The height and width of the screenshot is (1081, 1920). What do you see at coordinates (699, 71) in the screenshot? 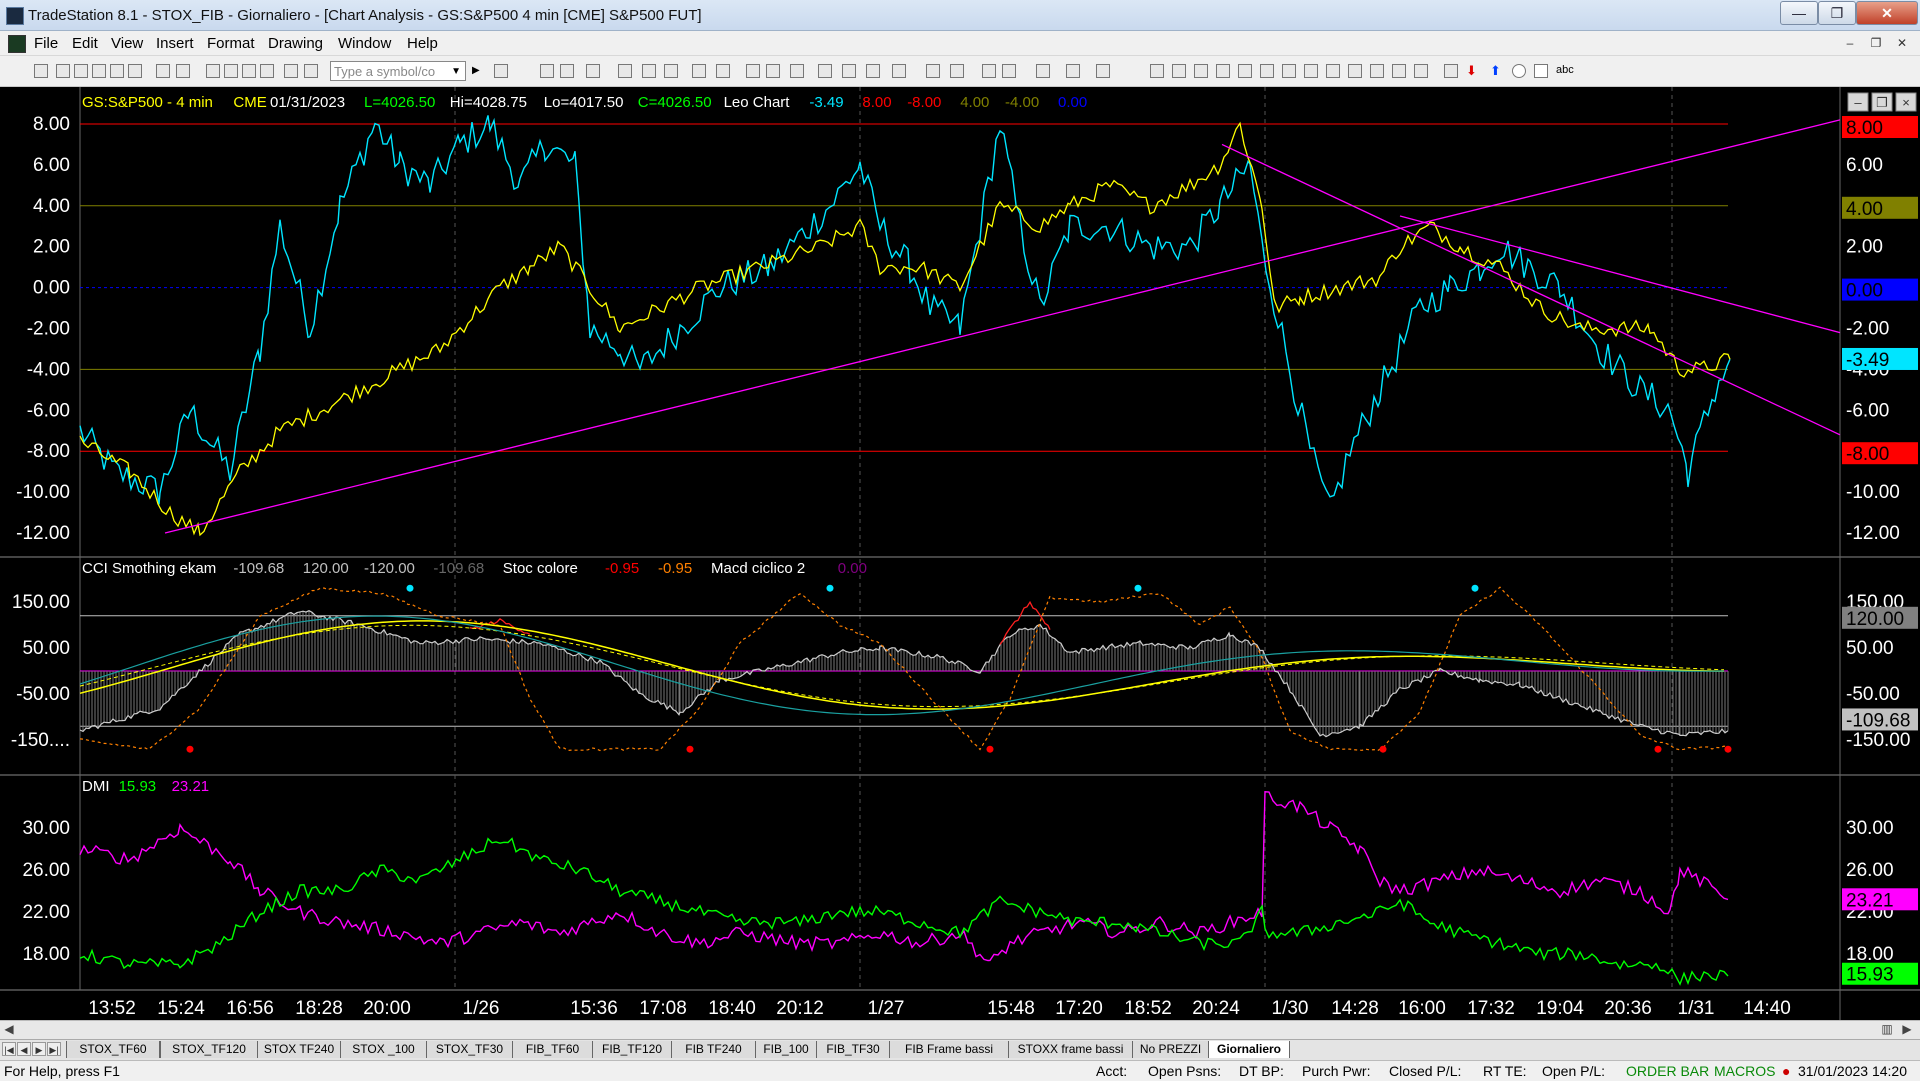
I see `format-window-icon` at bounding box center [699, 71].